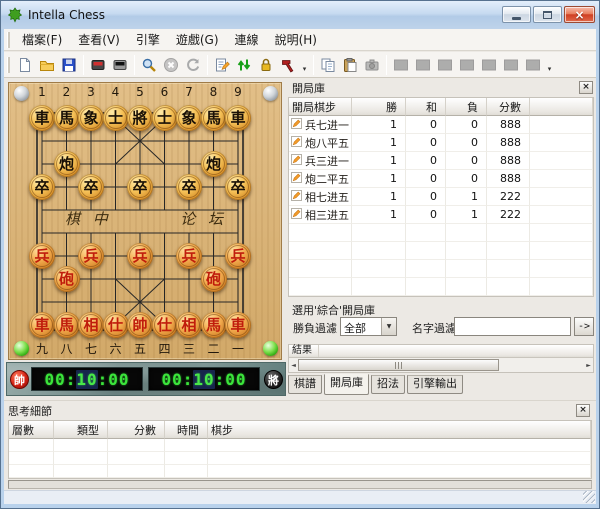  I want to click on piece-red-f7-r9: 相, so click(189, 325).